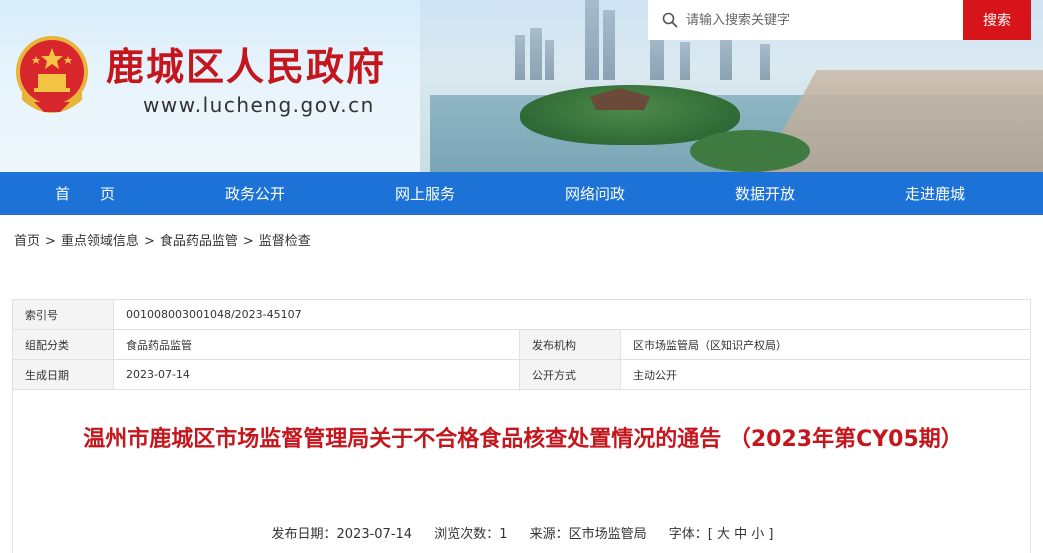 This screenshot has width=1043, height=553. I want to click on search-input, so click(821, 20).